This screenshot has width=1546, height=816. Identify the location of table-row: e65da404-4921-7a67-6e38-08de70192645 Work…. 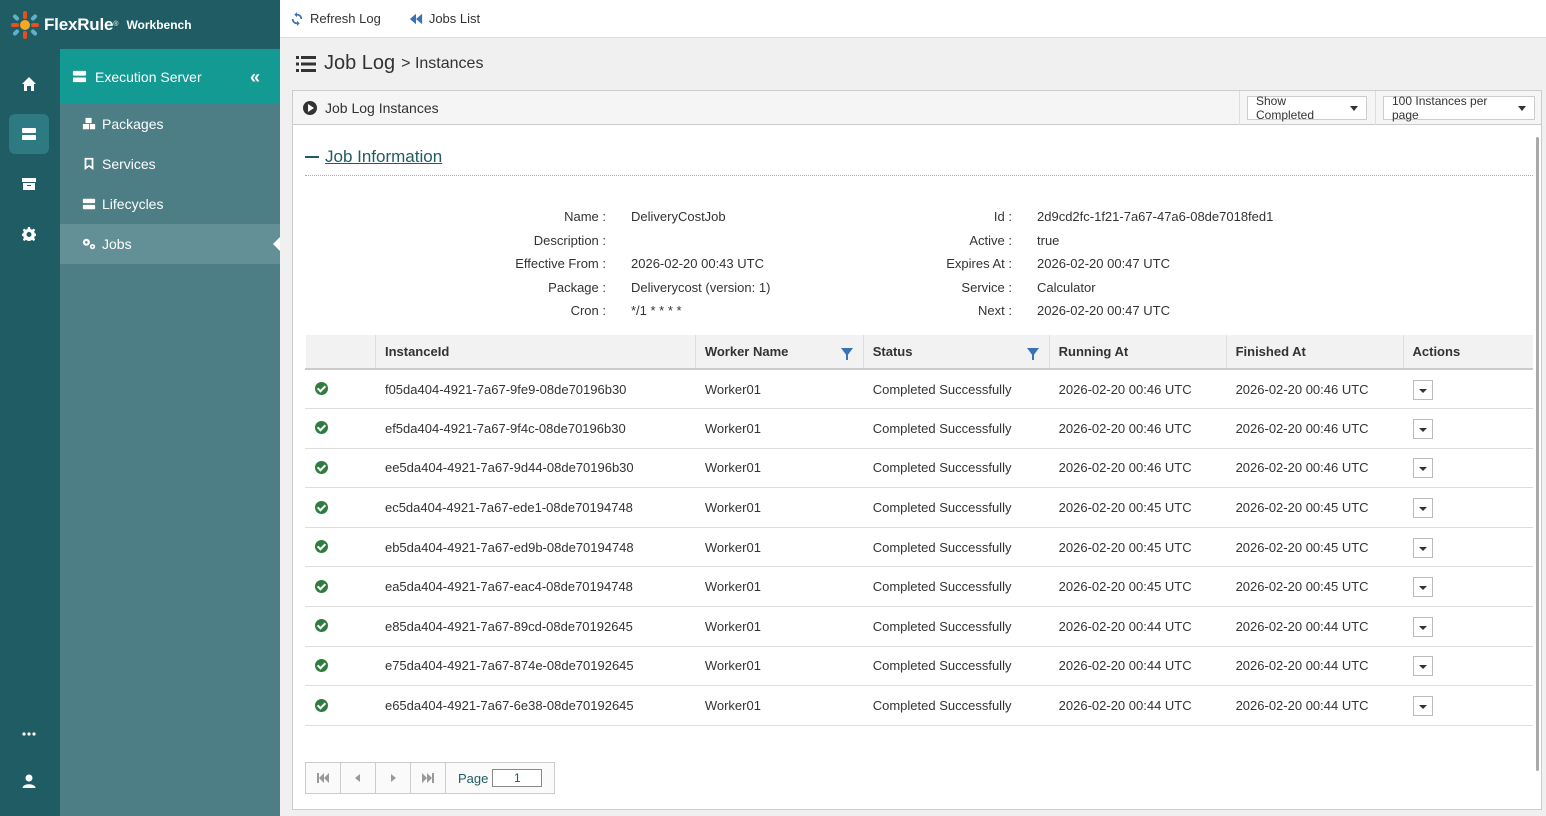
(919, 705).